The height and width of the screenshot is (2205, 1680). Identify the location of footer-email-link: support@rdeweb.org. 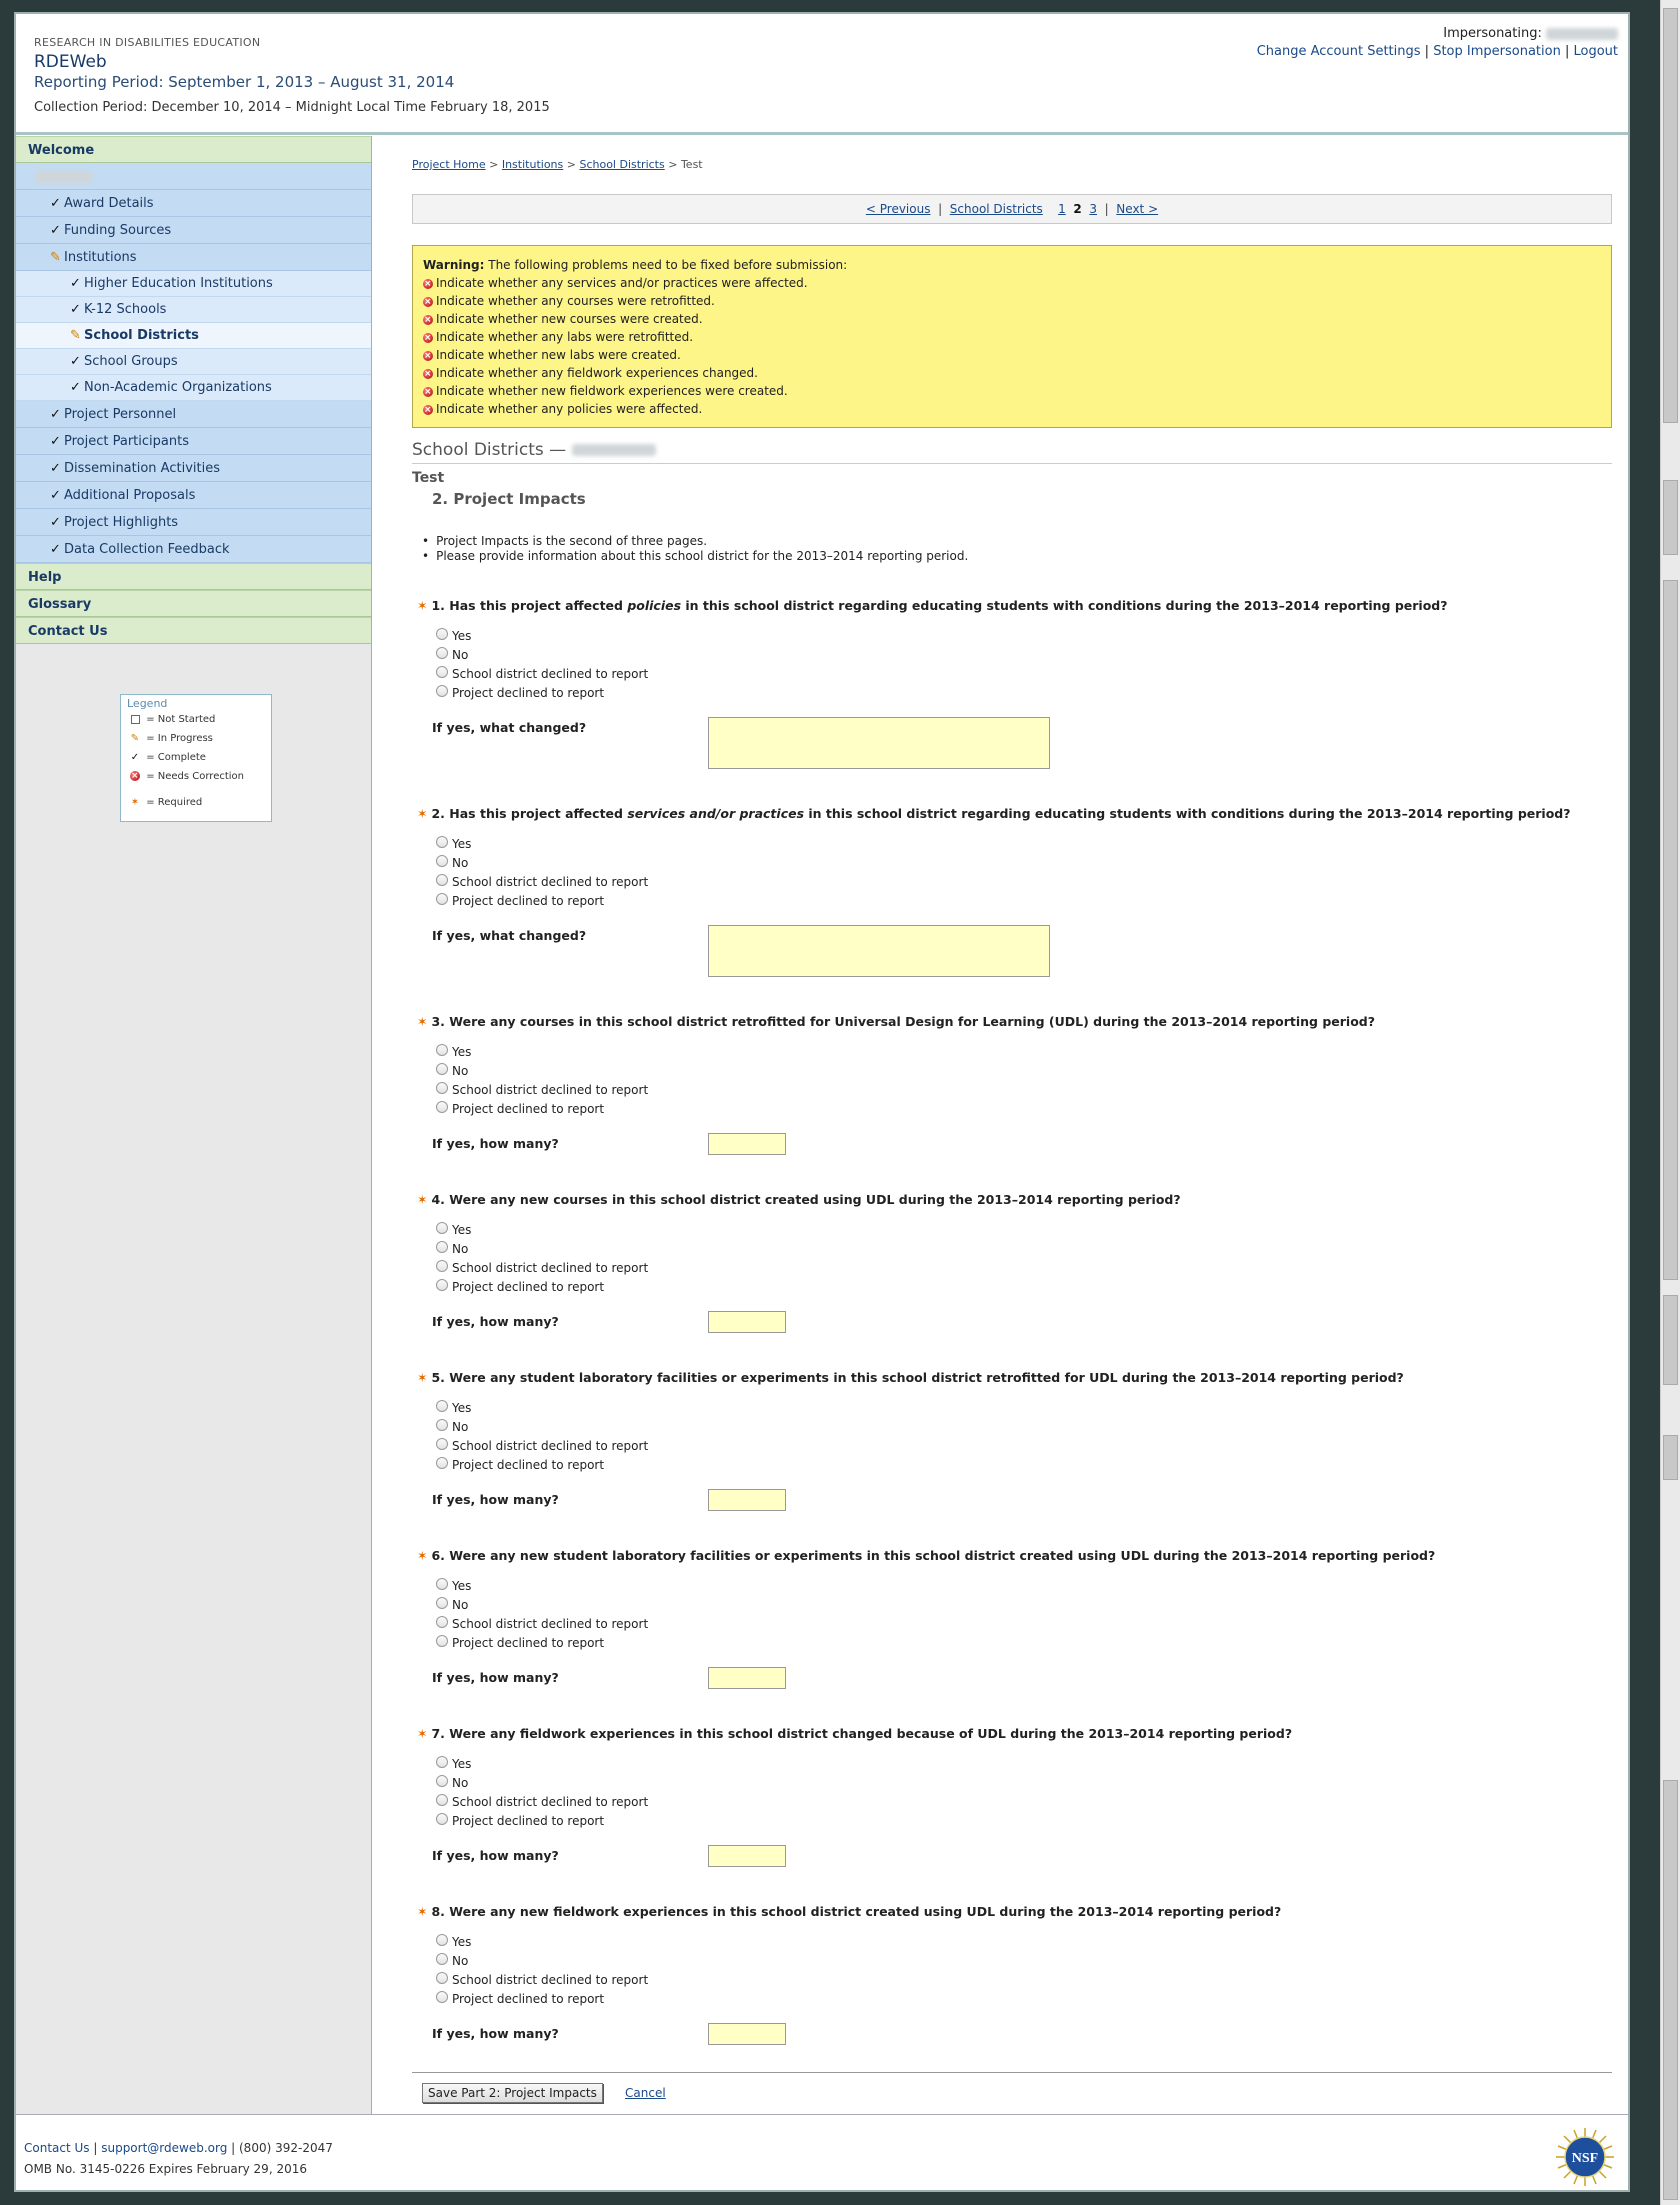
(164, 2148).